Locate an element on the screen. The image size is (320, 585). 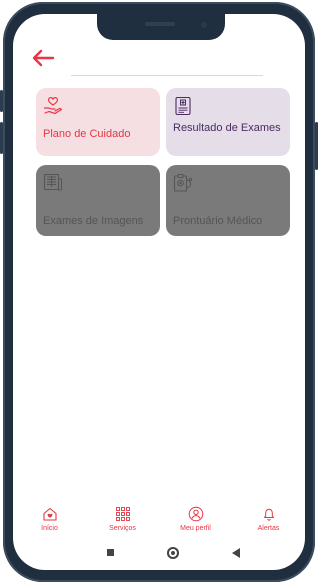
nav-label: Meu perfil is located at coordinates (195, 528).